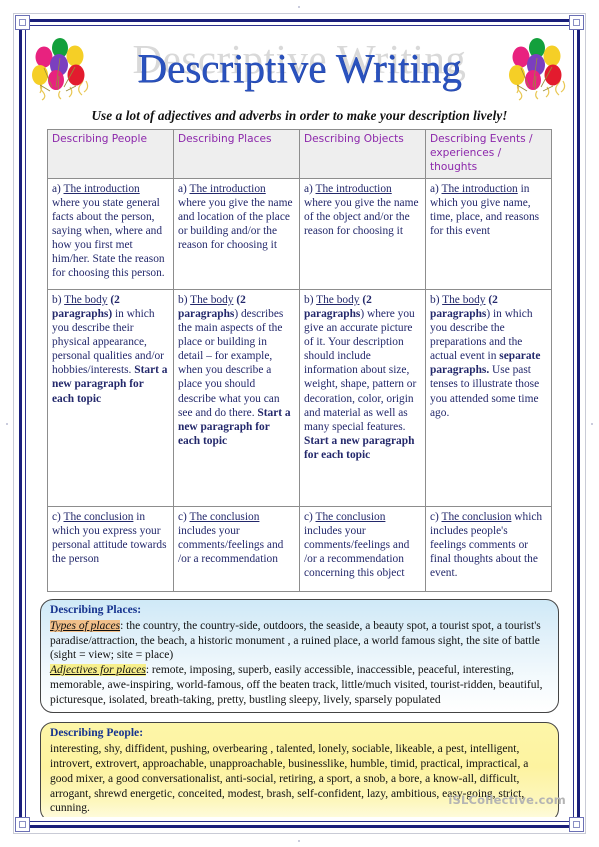 The image size is (599, 847). Describe the element at coordinates (576, 824) in the screenshot. I see `corner-ornament-bottom-right` at that location.